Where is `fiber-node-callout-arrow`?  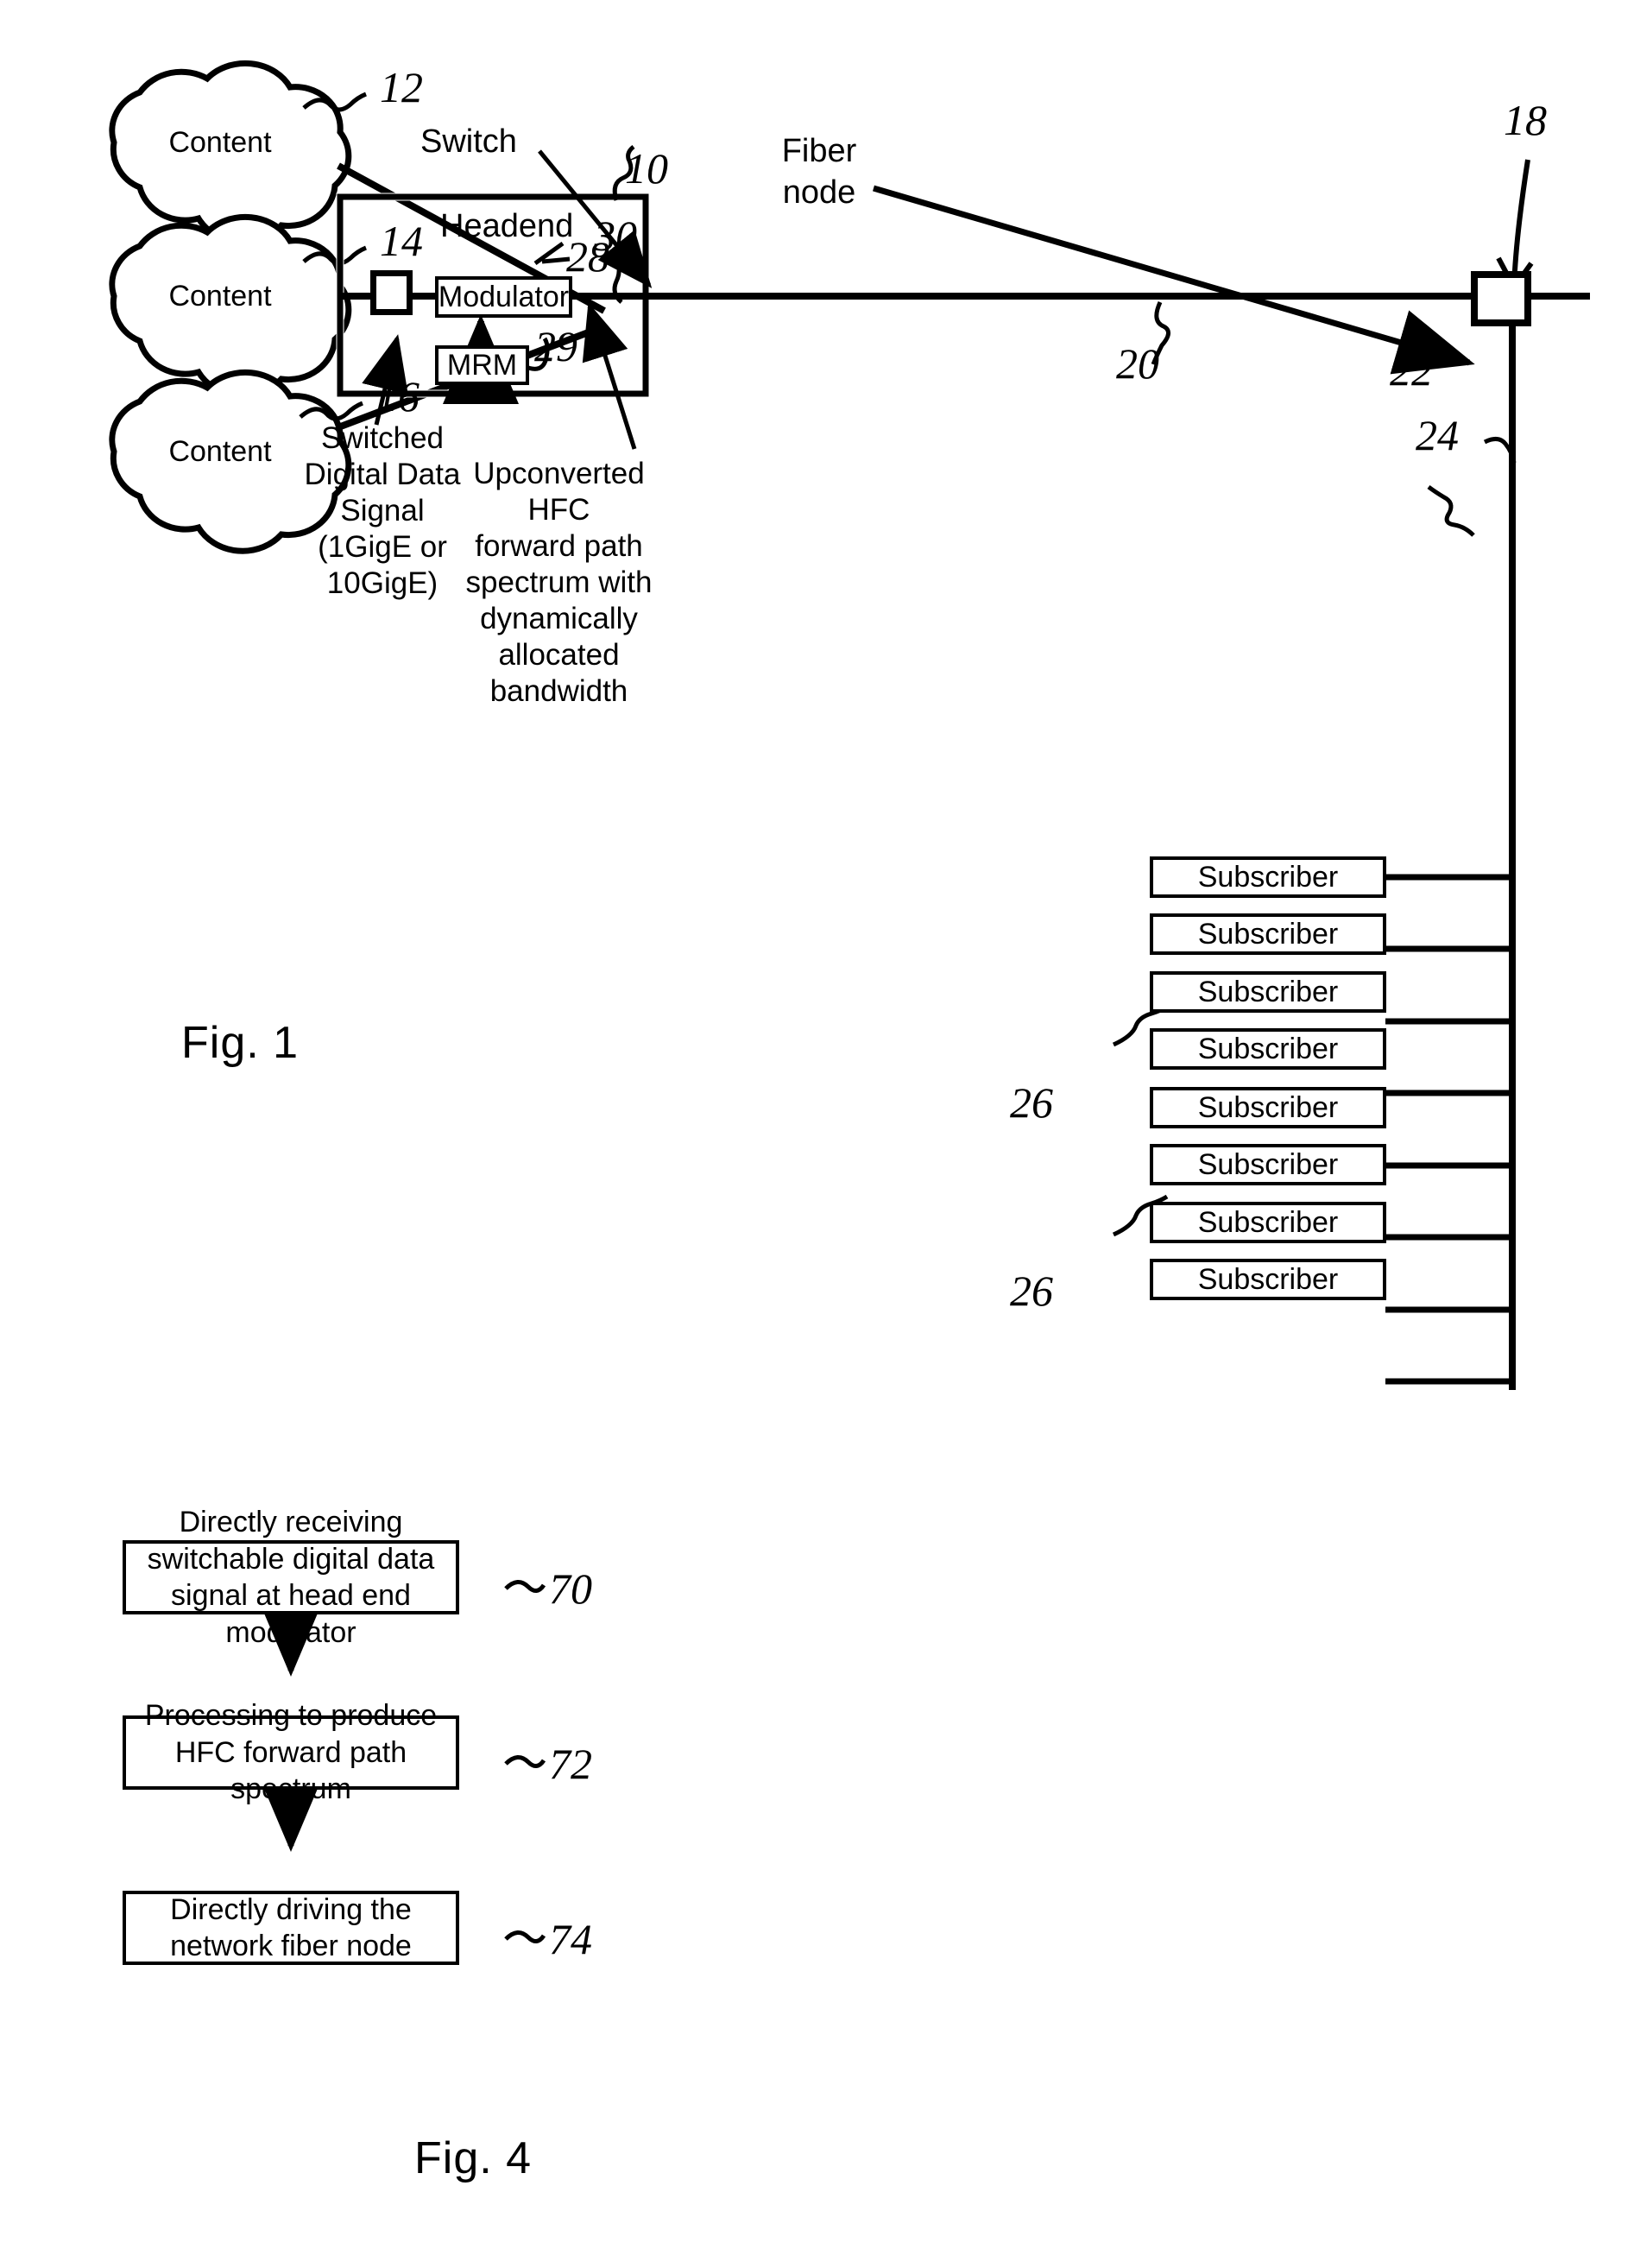
fiber-node-callout-arrow is located at coordinates (1174, 280).